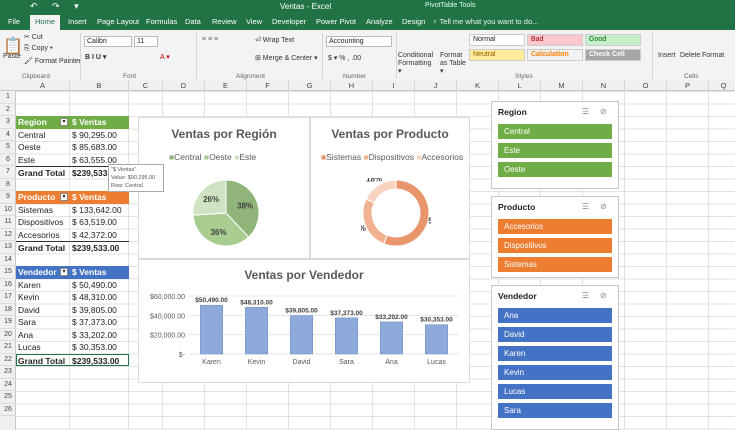 Image resolution: width=735 pixels, height=430 pixels. I want to click on slicer-item: Accesorios, so click(555, 226).